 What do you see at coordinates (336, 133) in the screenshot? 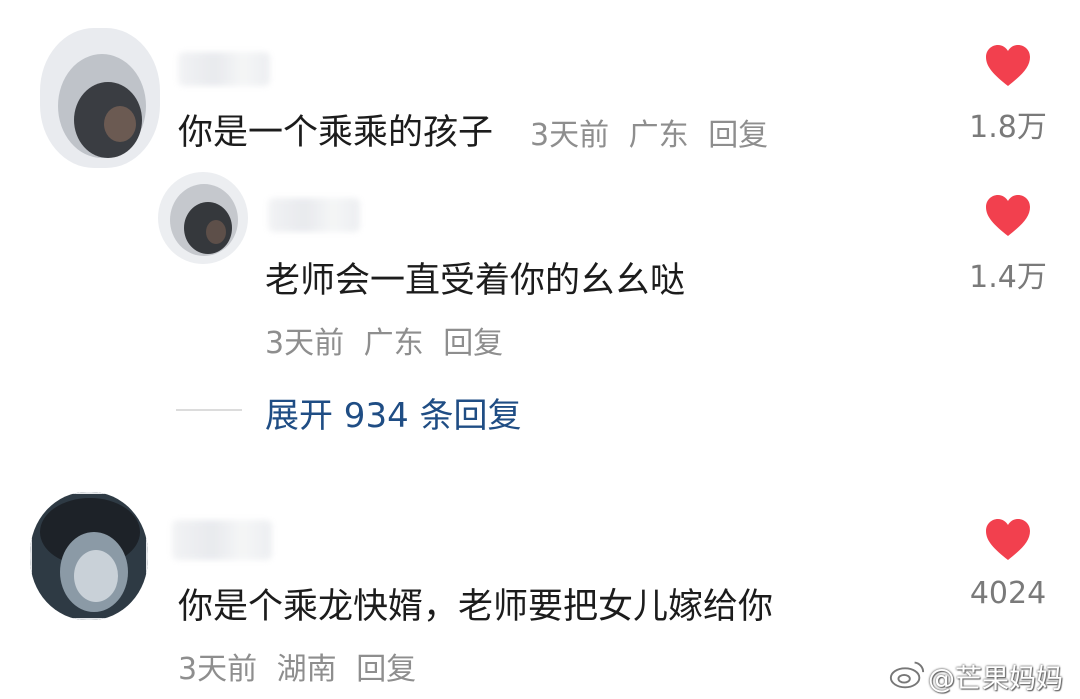
I see `comment-text: 你是一个乘乘的孩子` at bounding box center [336, 133].